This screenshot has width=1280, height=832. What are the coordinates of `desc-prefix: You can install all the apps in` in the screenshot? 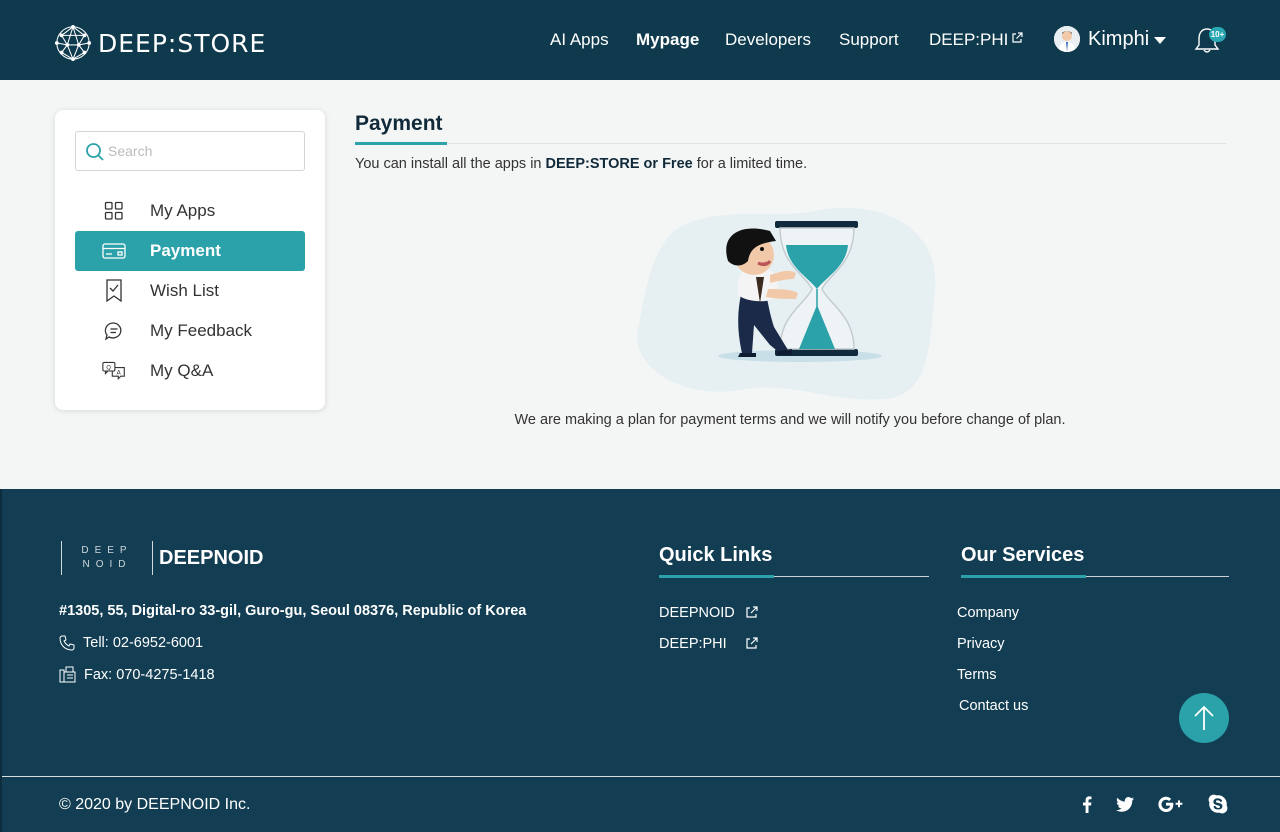 It's located at (450, 164).